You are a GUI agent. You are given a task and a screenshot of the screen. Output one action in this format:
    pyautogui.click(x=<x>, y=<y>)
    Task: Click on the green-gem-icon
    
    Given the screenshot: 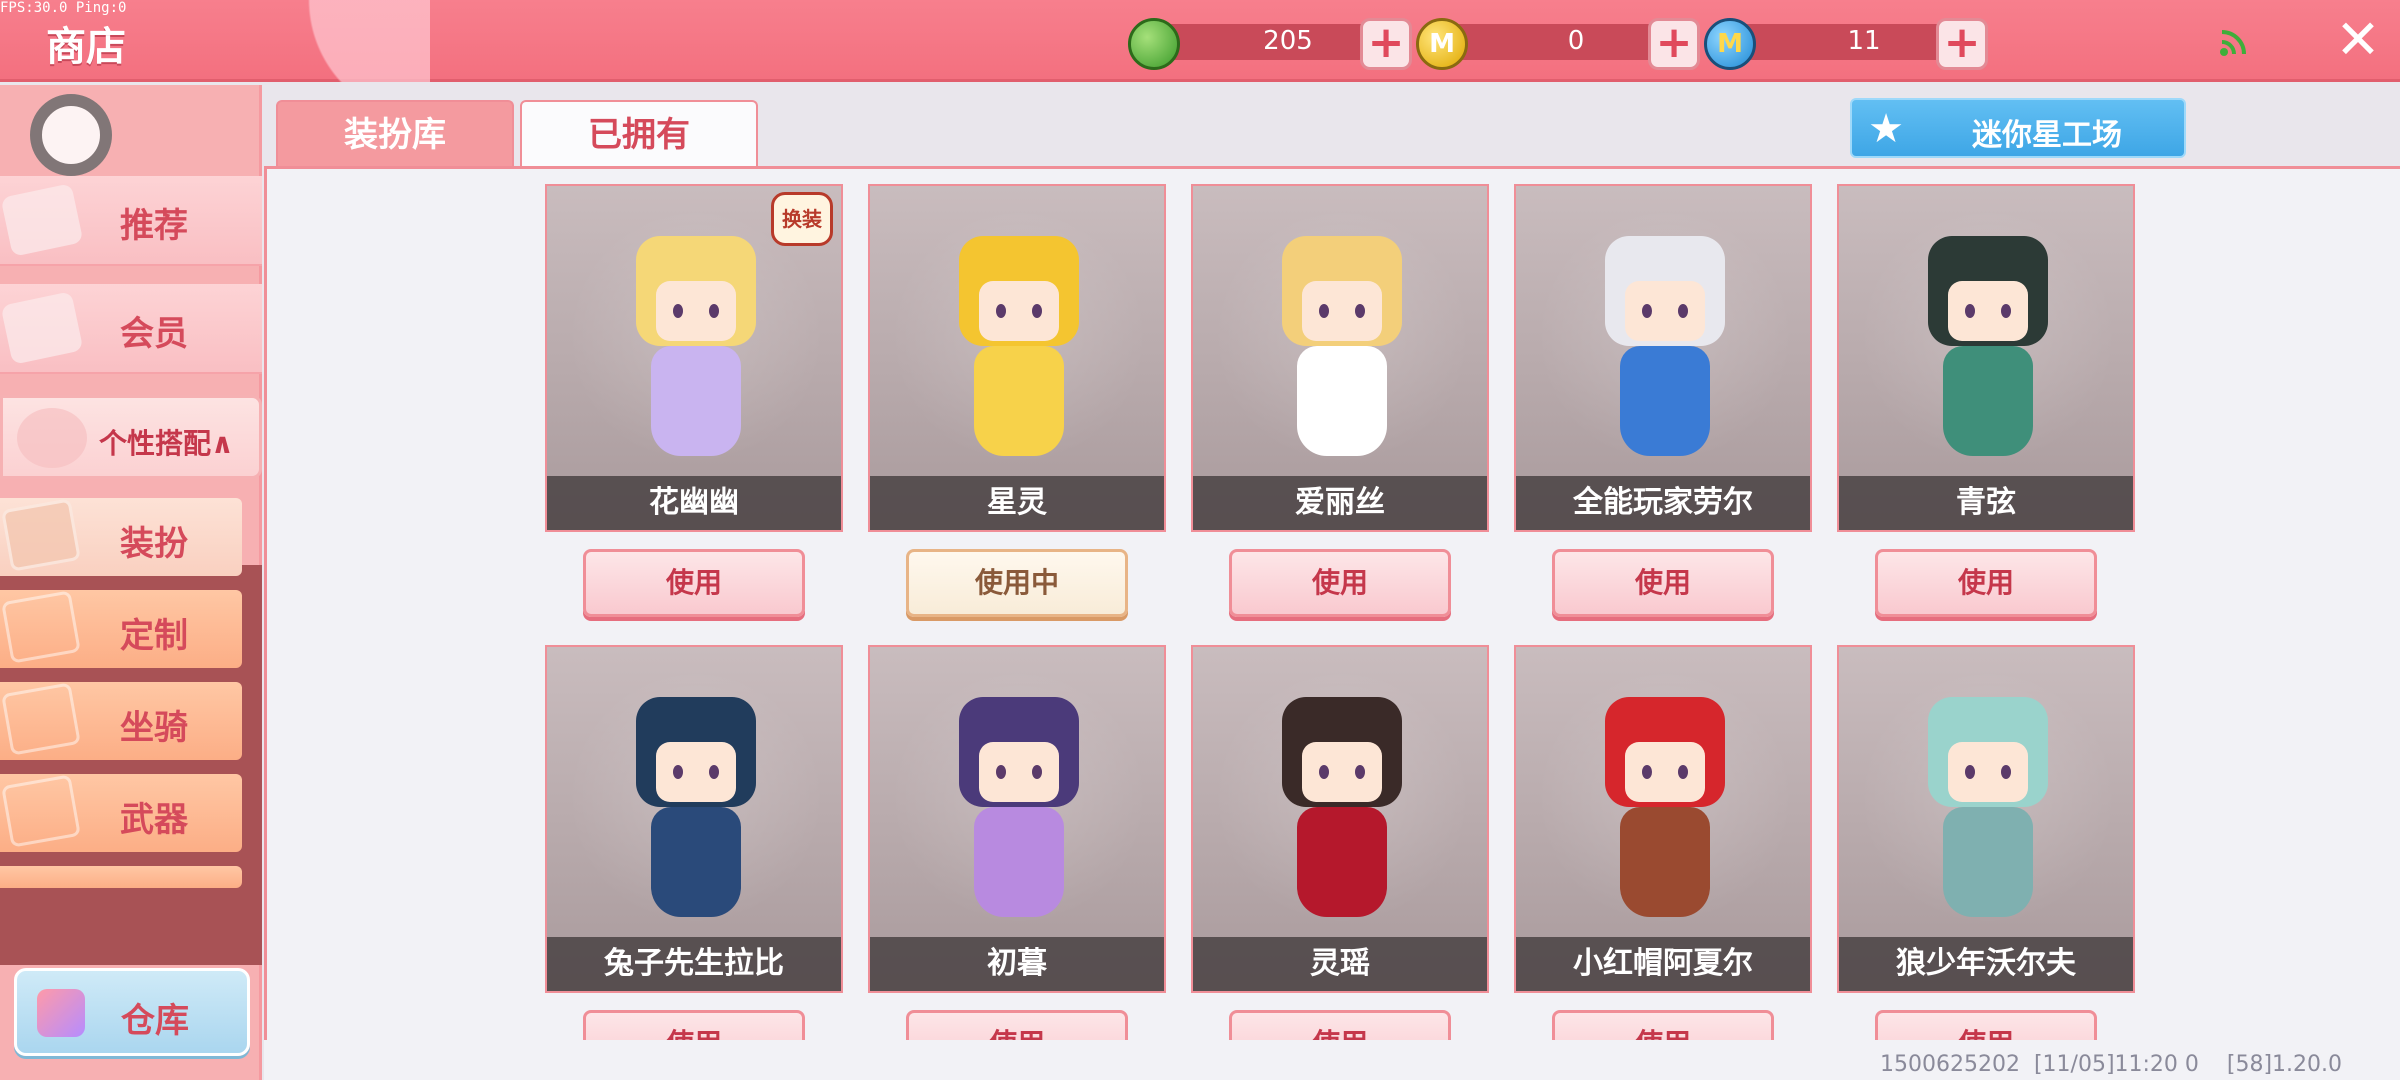 What is the action you would take?
    pyautogui.click(x=1154, y=44)
    